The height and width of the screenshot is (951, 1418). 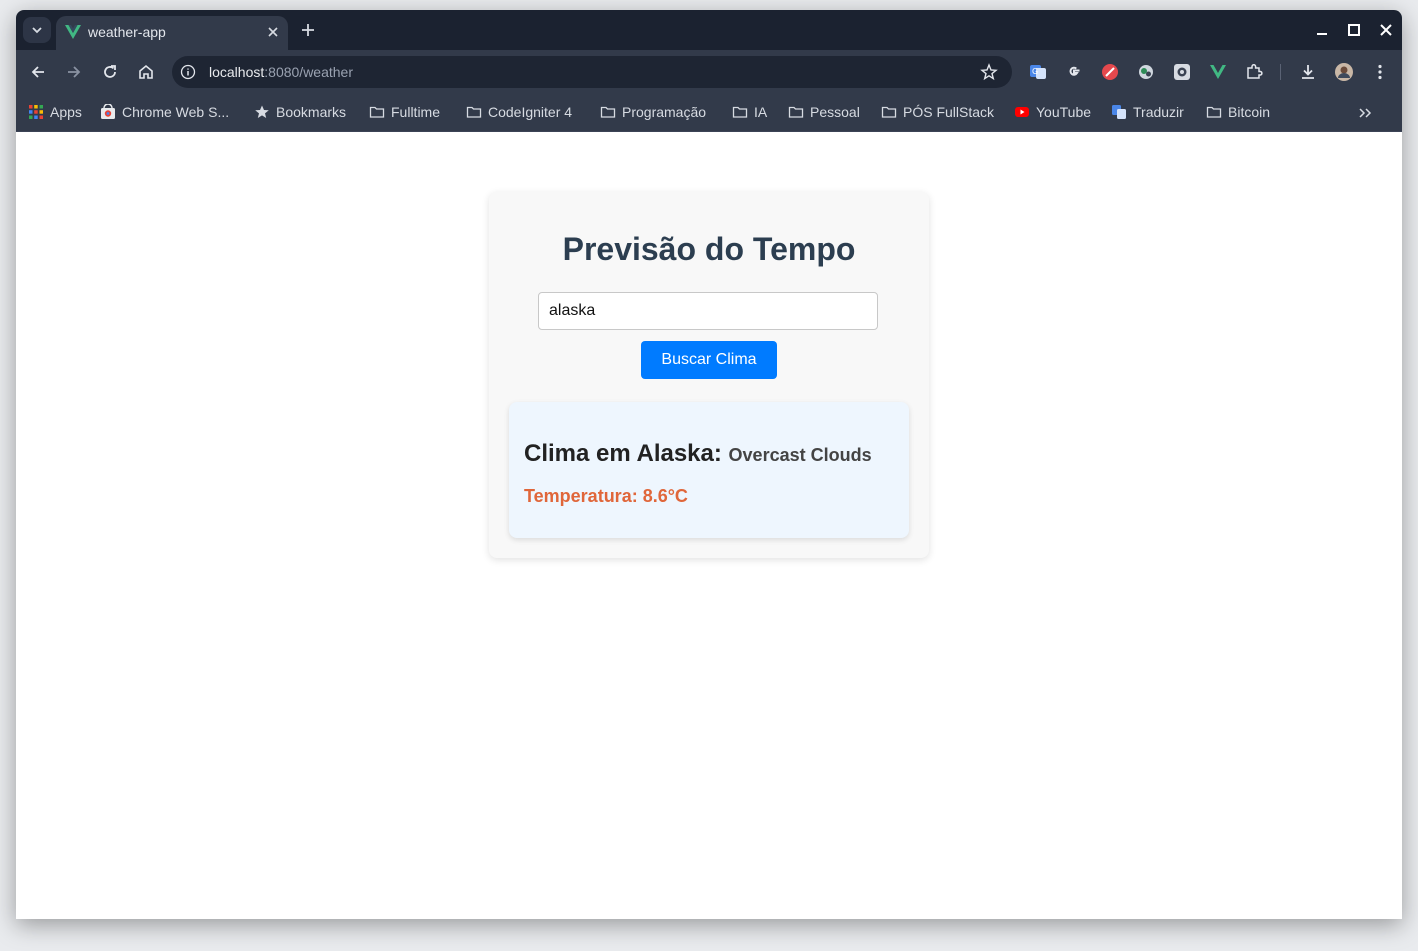 What do you see at coordinates (709, 249) in the screenshot?
I see `page-title: Previsão do Tempo` at bounding box center [709, 249].